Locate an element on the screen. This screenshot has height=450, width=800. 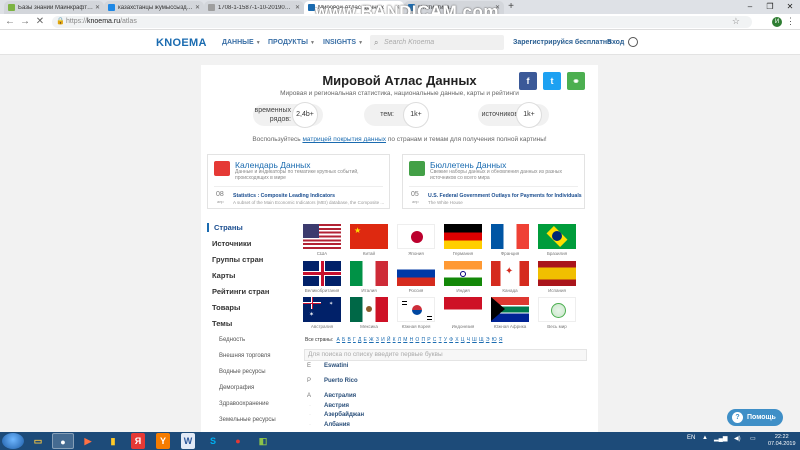
alphabet-letter: К is located at coordinates (394, 340).